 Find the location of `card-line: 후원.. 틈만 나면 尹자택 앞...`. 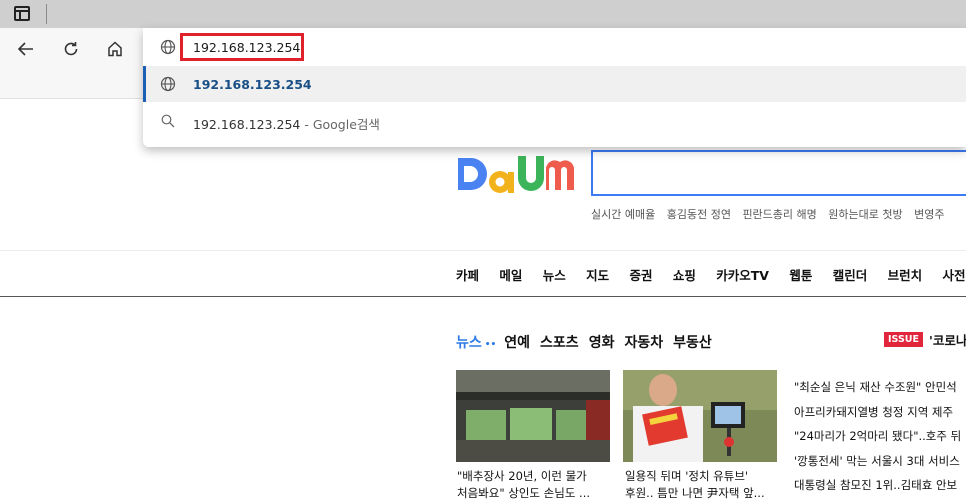

card-line: 후원.. 틈만 나면 尹자택 앞... is located at coordinates (695, 493).